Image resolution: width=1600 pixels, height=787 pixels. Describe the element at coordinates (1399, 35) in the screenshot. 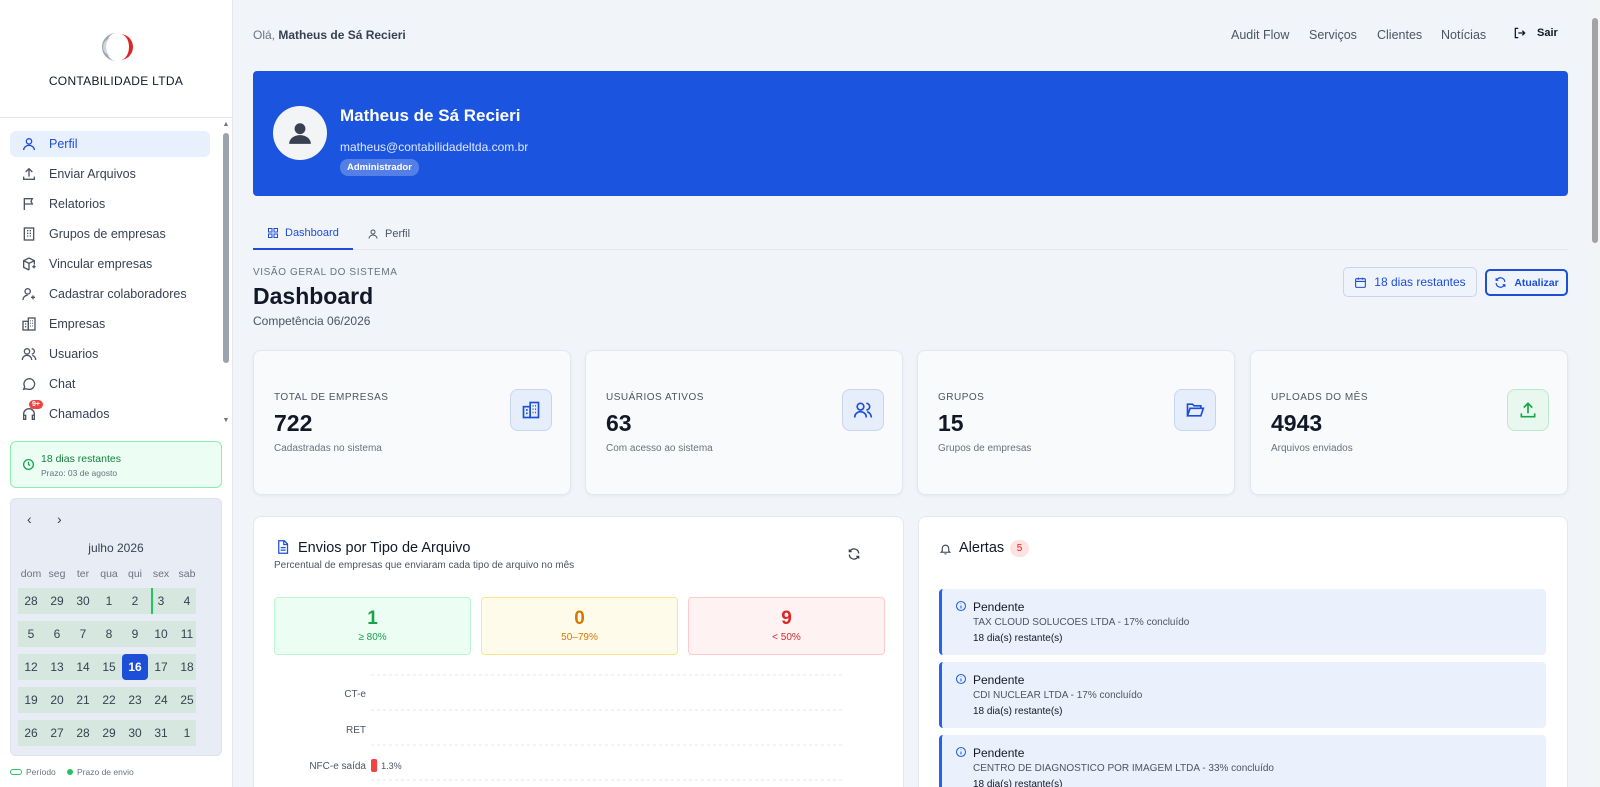

I see `nav-link-clientes: Clientes` at that location.